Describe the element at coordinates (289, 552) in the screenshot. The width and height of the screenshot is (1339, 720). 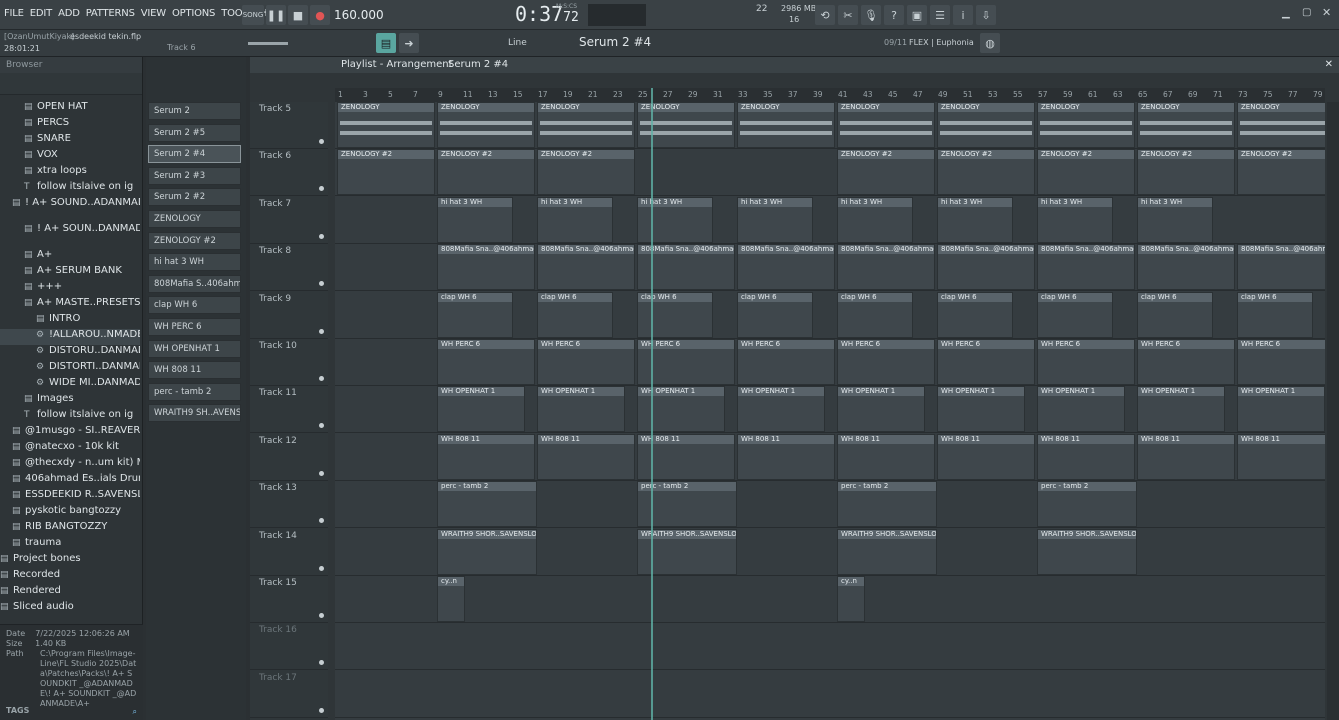
I see `track-header: Track 14` at that location.